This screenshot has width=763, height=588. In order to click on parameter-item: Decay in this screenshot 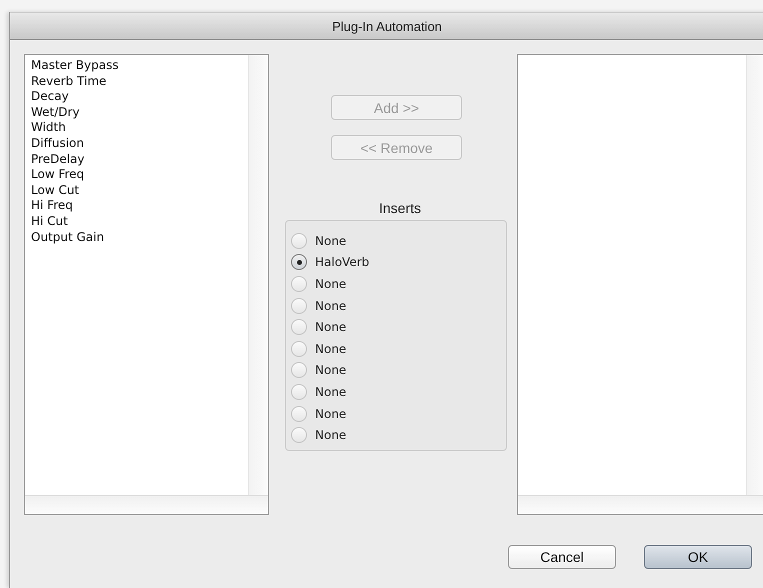, I will do `click(136, 97)`.